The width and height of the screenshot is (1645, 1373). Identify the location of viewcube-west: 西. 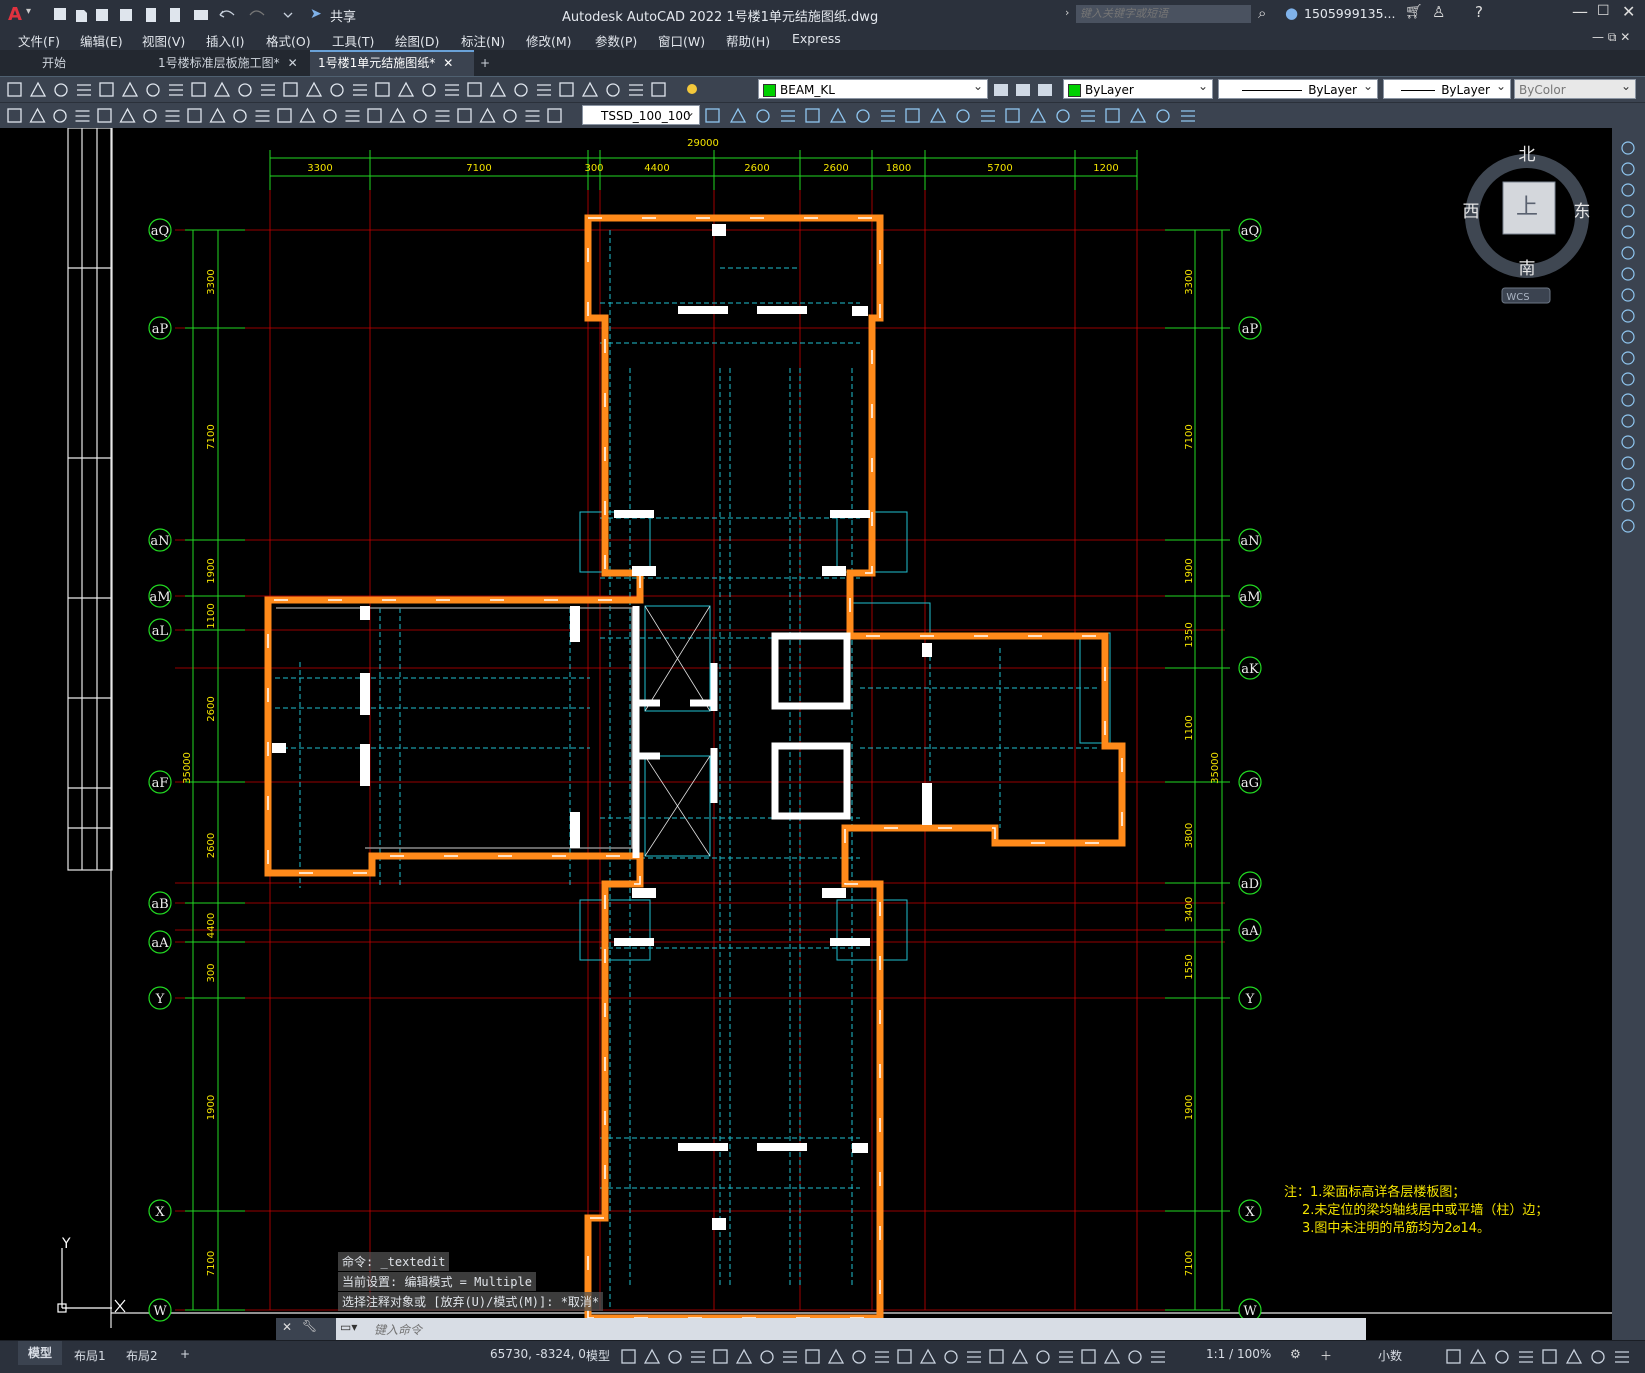
(1471, 212).